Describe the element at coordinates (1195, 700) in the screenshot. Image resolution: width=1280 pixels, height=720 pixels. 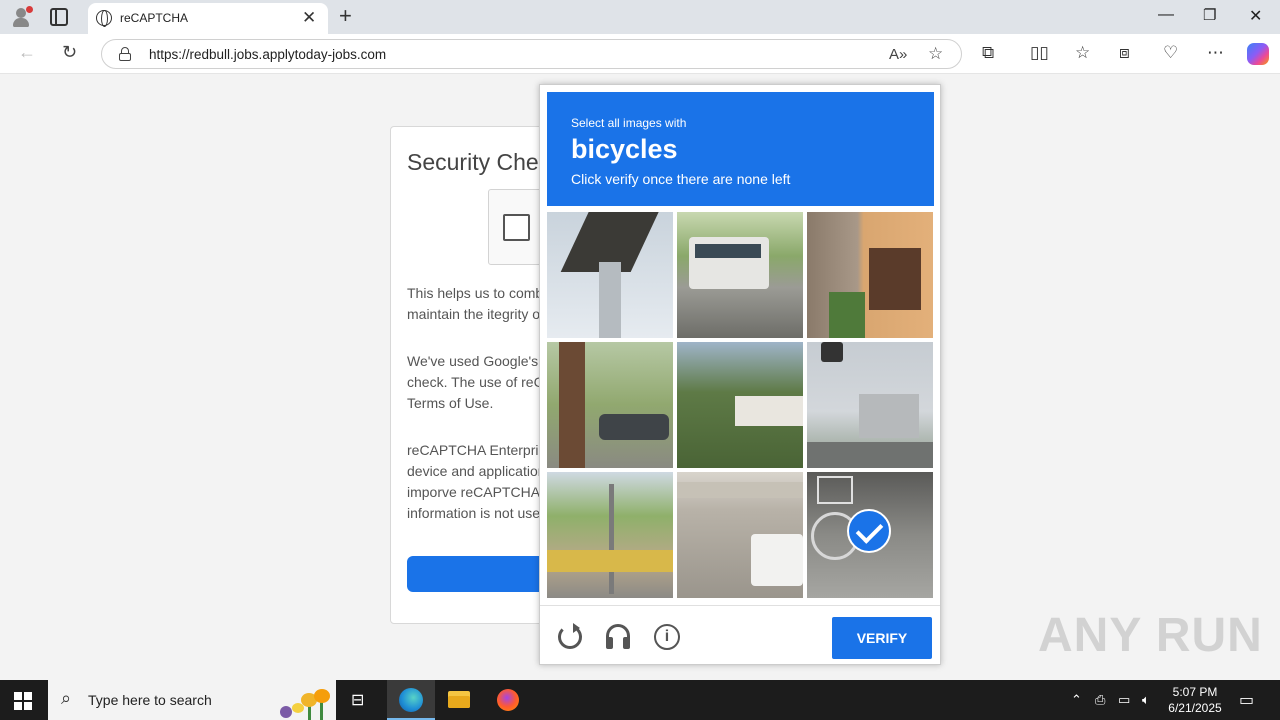
I see `taskbar-clock: 5:07 PM 6/21/2025` at that location.